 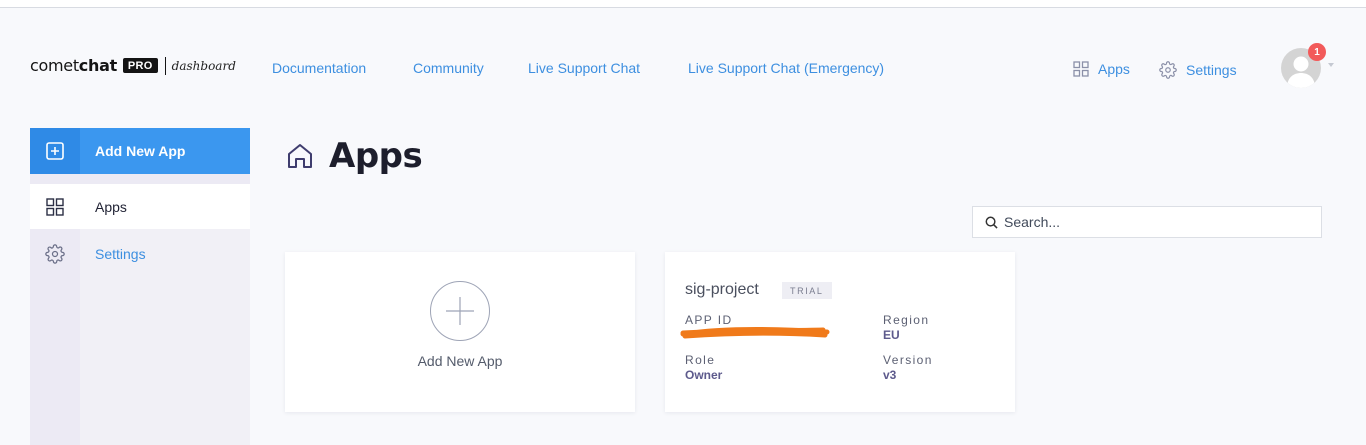 I want to click on header-settings-button: Settings, so click(x=1198, y=70).